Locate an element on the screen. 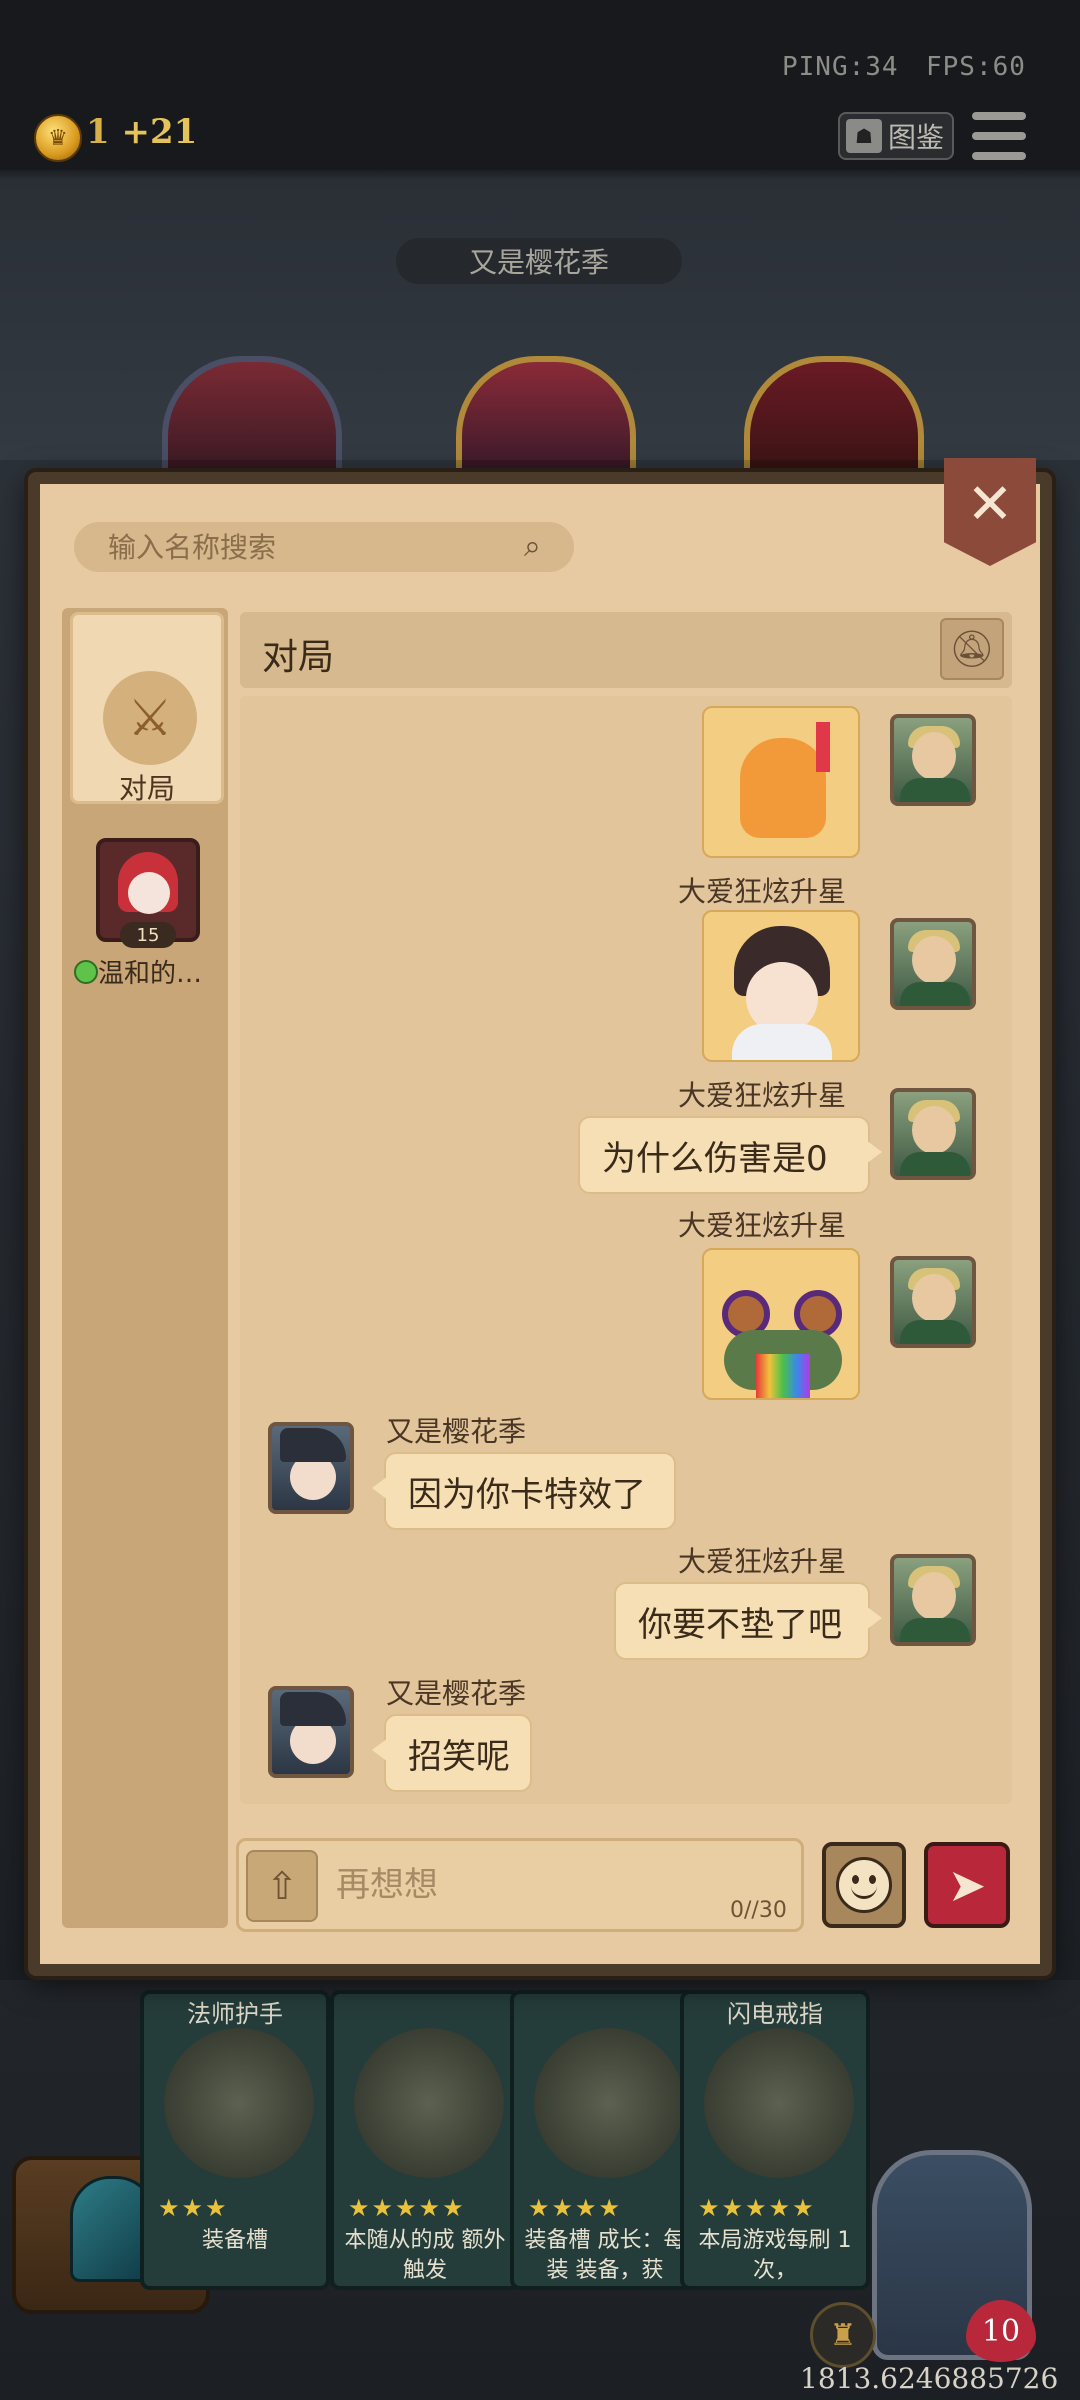 The width and height of the screenshot is (1080, 2400). rainbow-shape is located at coordinates (783, 1376).